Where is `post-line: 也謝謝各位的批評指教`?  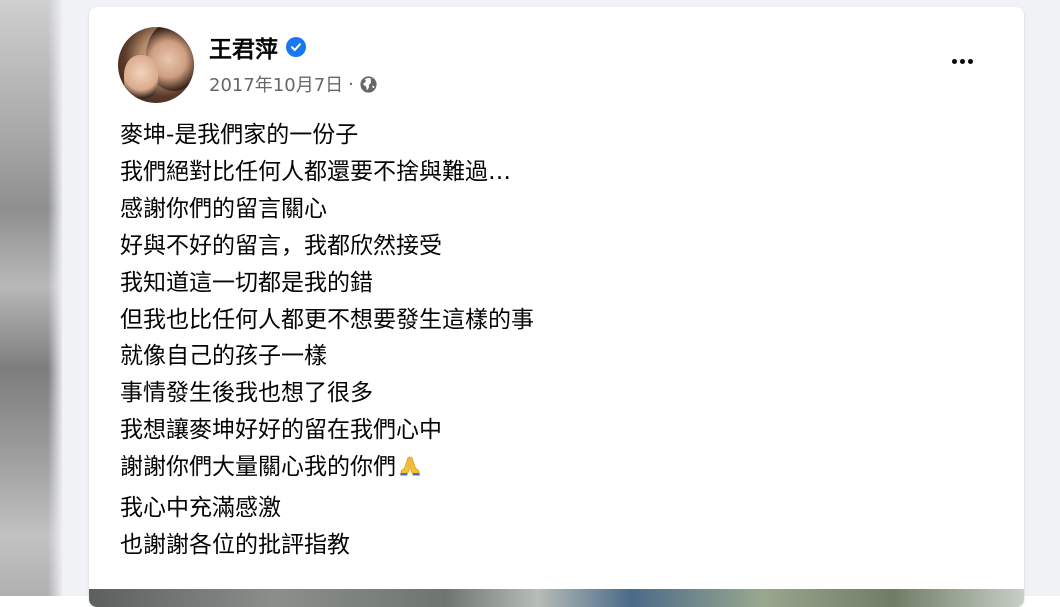 post-line: 也謝謝各位的批評指教 is located at coordinates (235, 544).